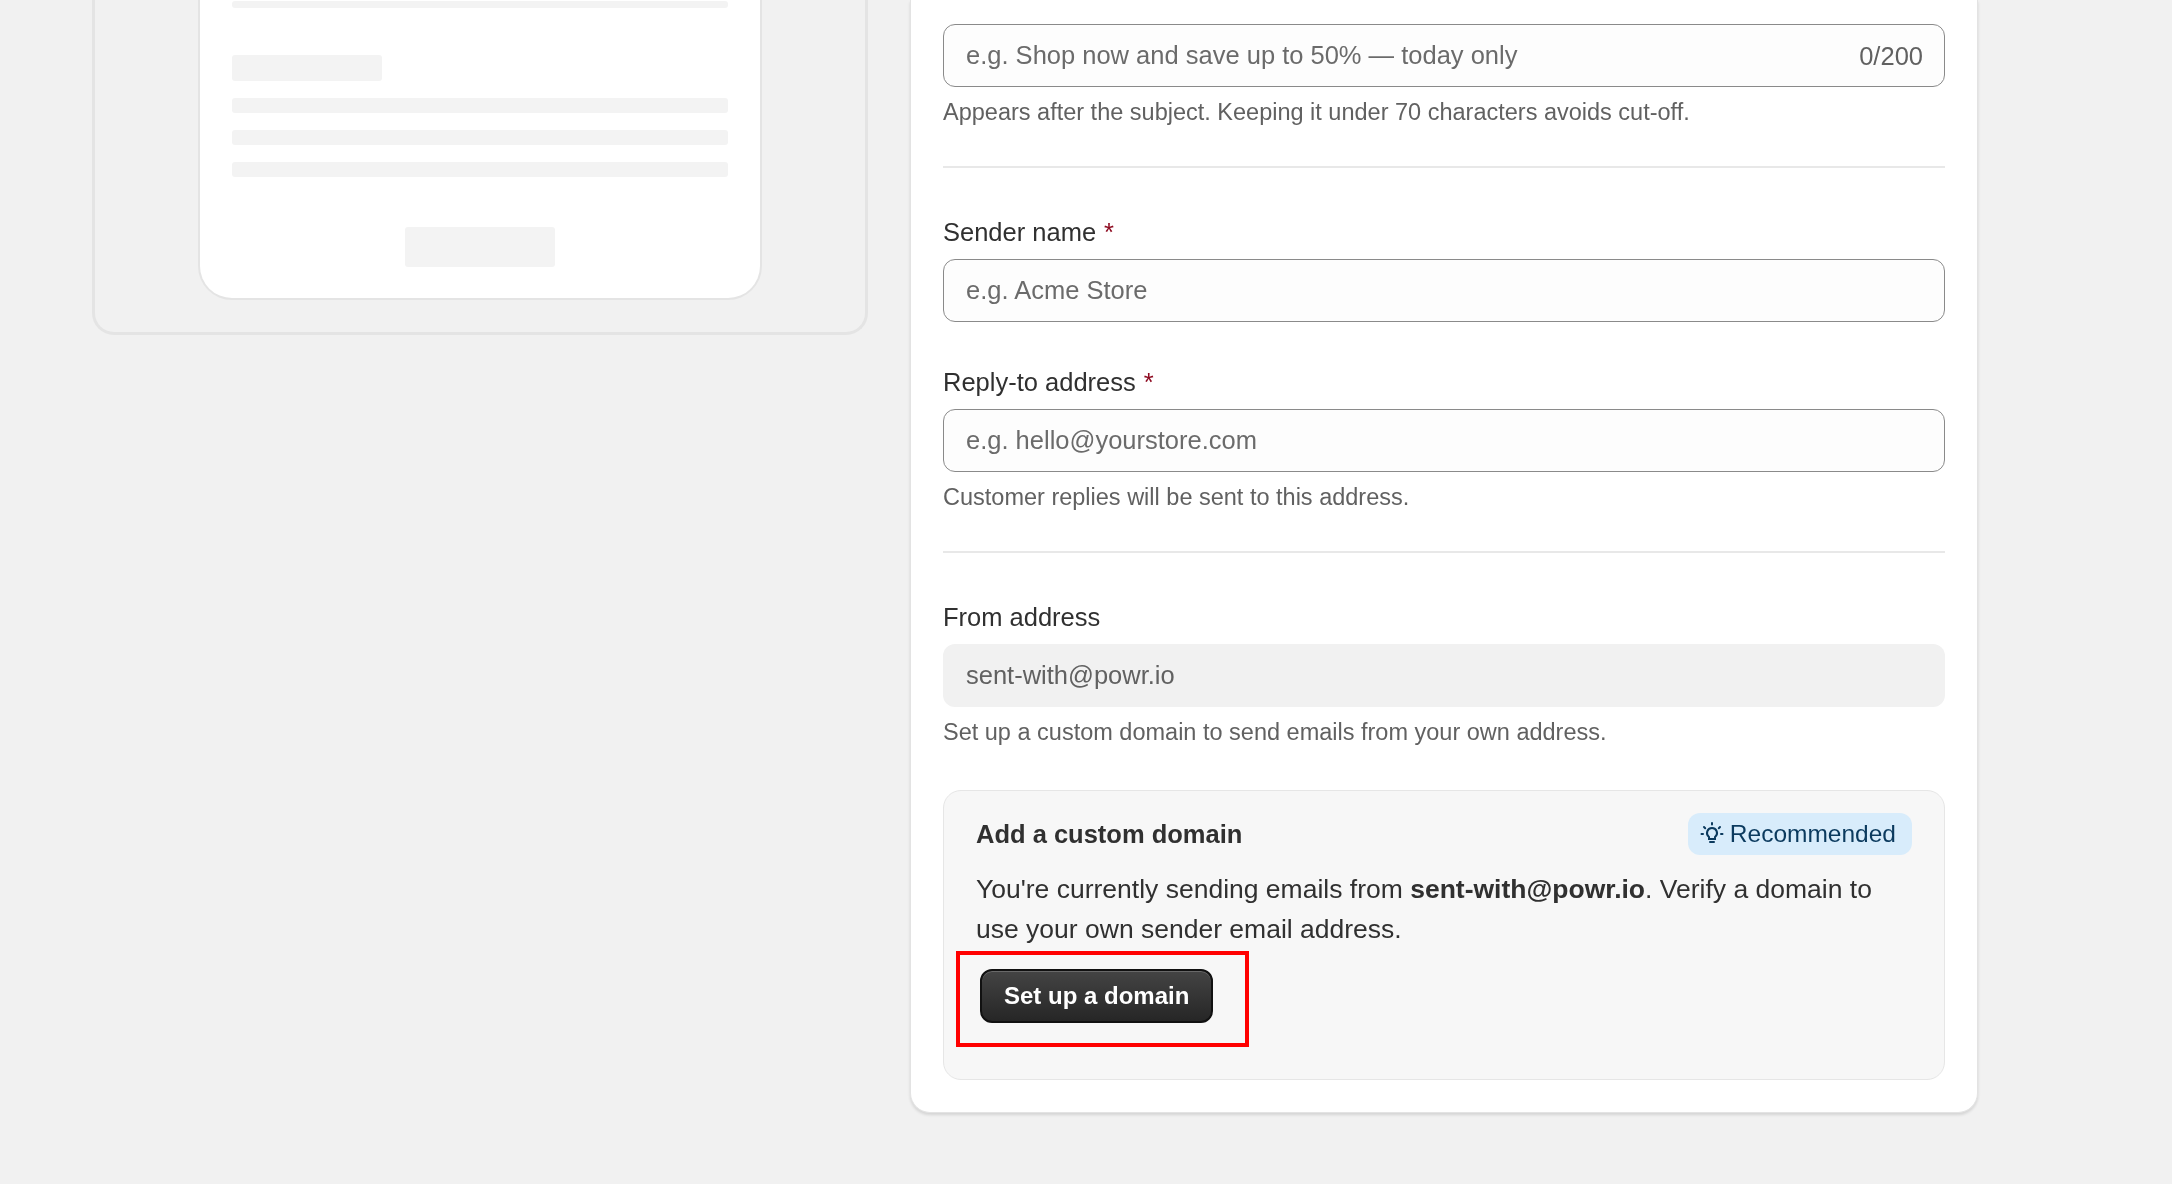 Image resolution: width=2172 pixels, height=1184 pixels. Describe the element at coordinates (1022, 617) in the screenshot. I see `field-label: From address` at that location.